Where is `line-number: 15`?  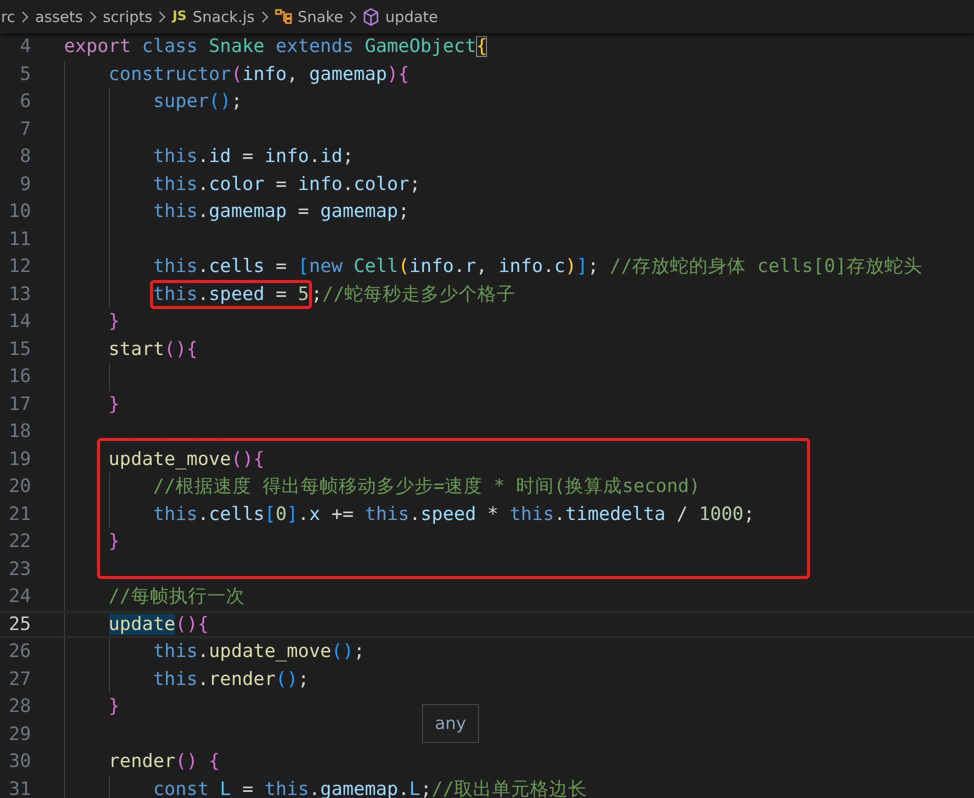 line-number: 15 is located at coordinates (20, 350).